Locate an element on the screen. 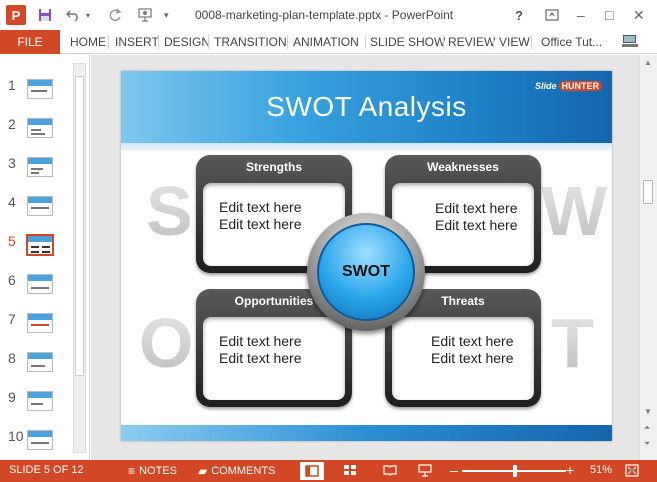  fit-slide-button is located at coordinates (632, 470).